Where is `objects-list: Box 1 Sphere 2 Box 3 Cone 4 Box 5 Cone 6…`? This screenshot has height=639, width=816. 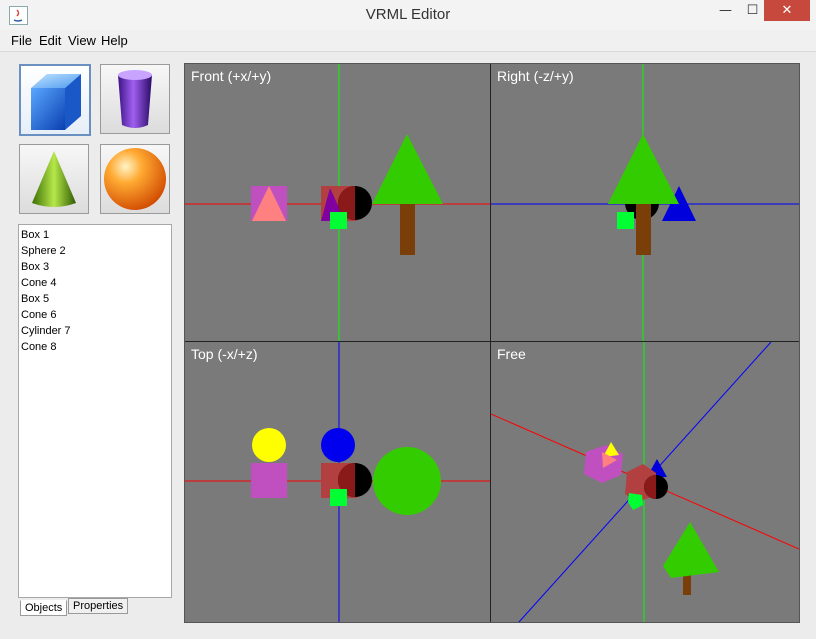
objects-list: Box 1 Sphere 2 Box 3 Cone 4 Box 5 Cone 6… is located at coordinates (95, 411).